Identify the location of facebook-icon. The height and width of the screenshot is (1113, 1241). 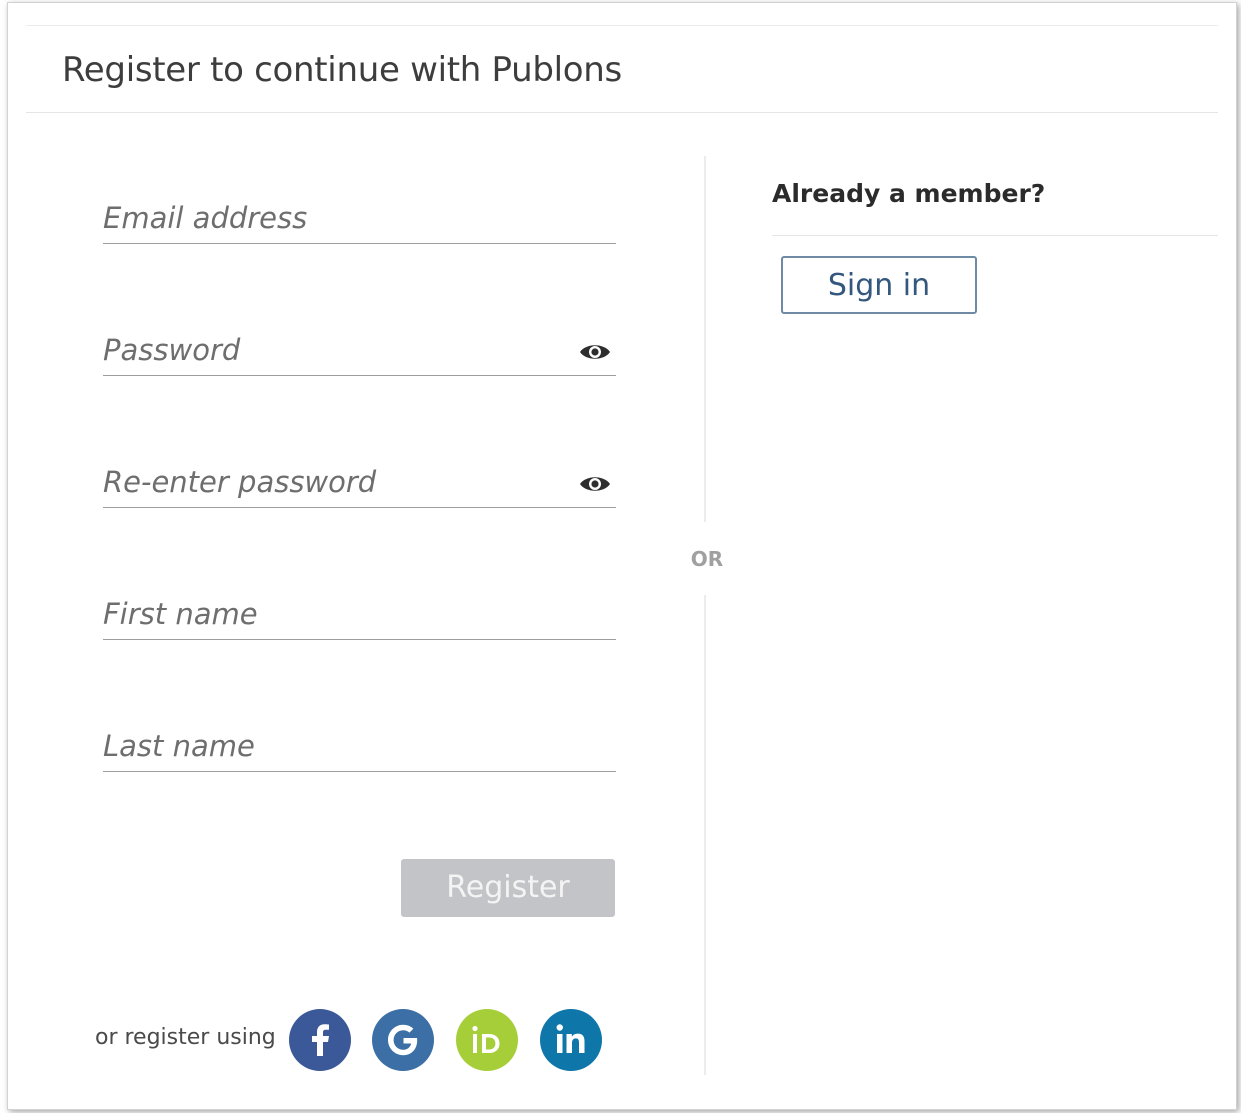
(320, 1040).